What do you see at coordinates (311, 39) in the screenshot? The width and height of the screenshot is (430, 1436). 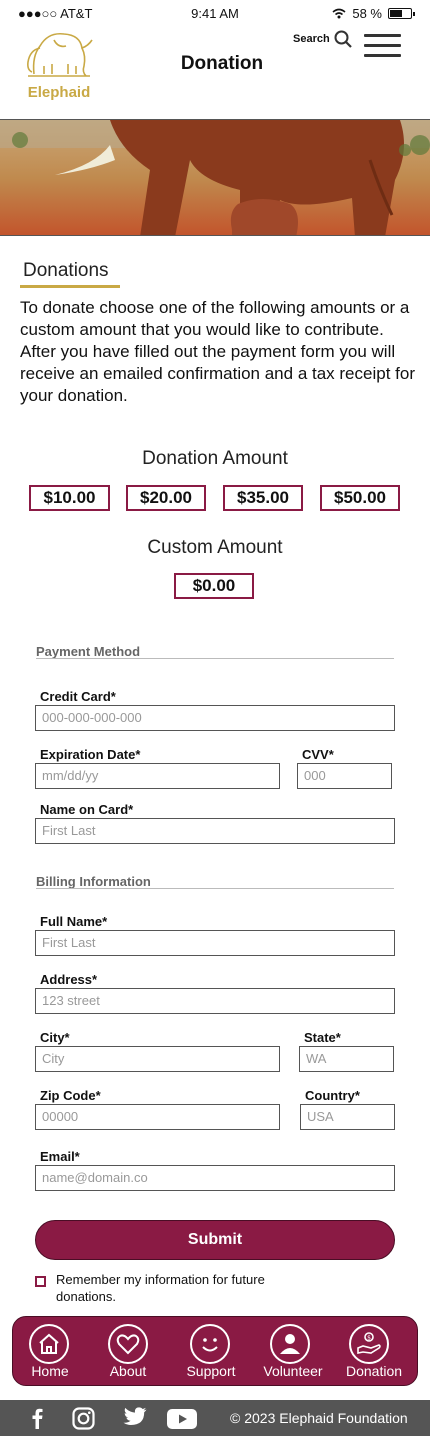 I see `search-label: Search` at bounding box center [311, 39].